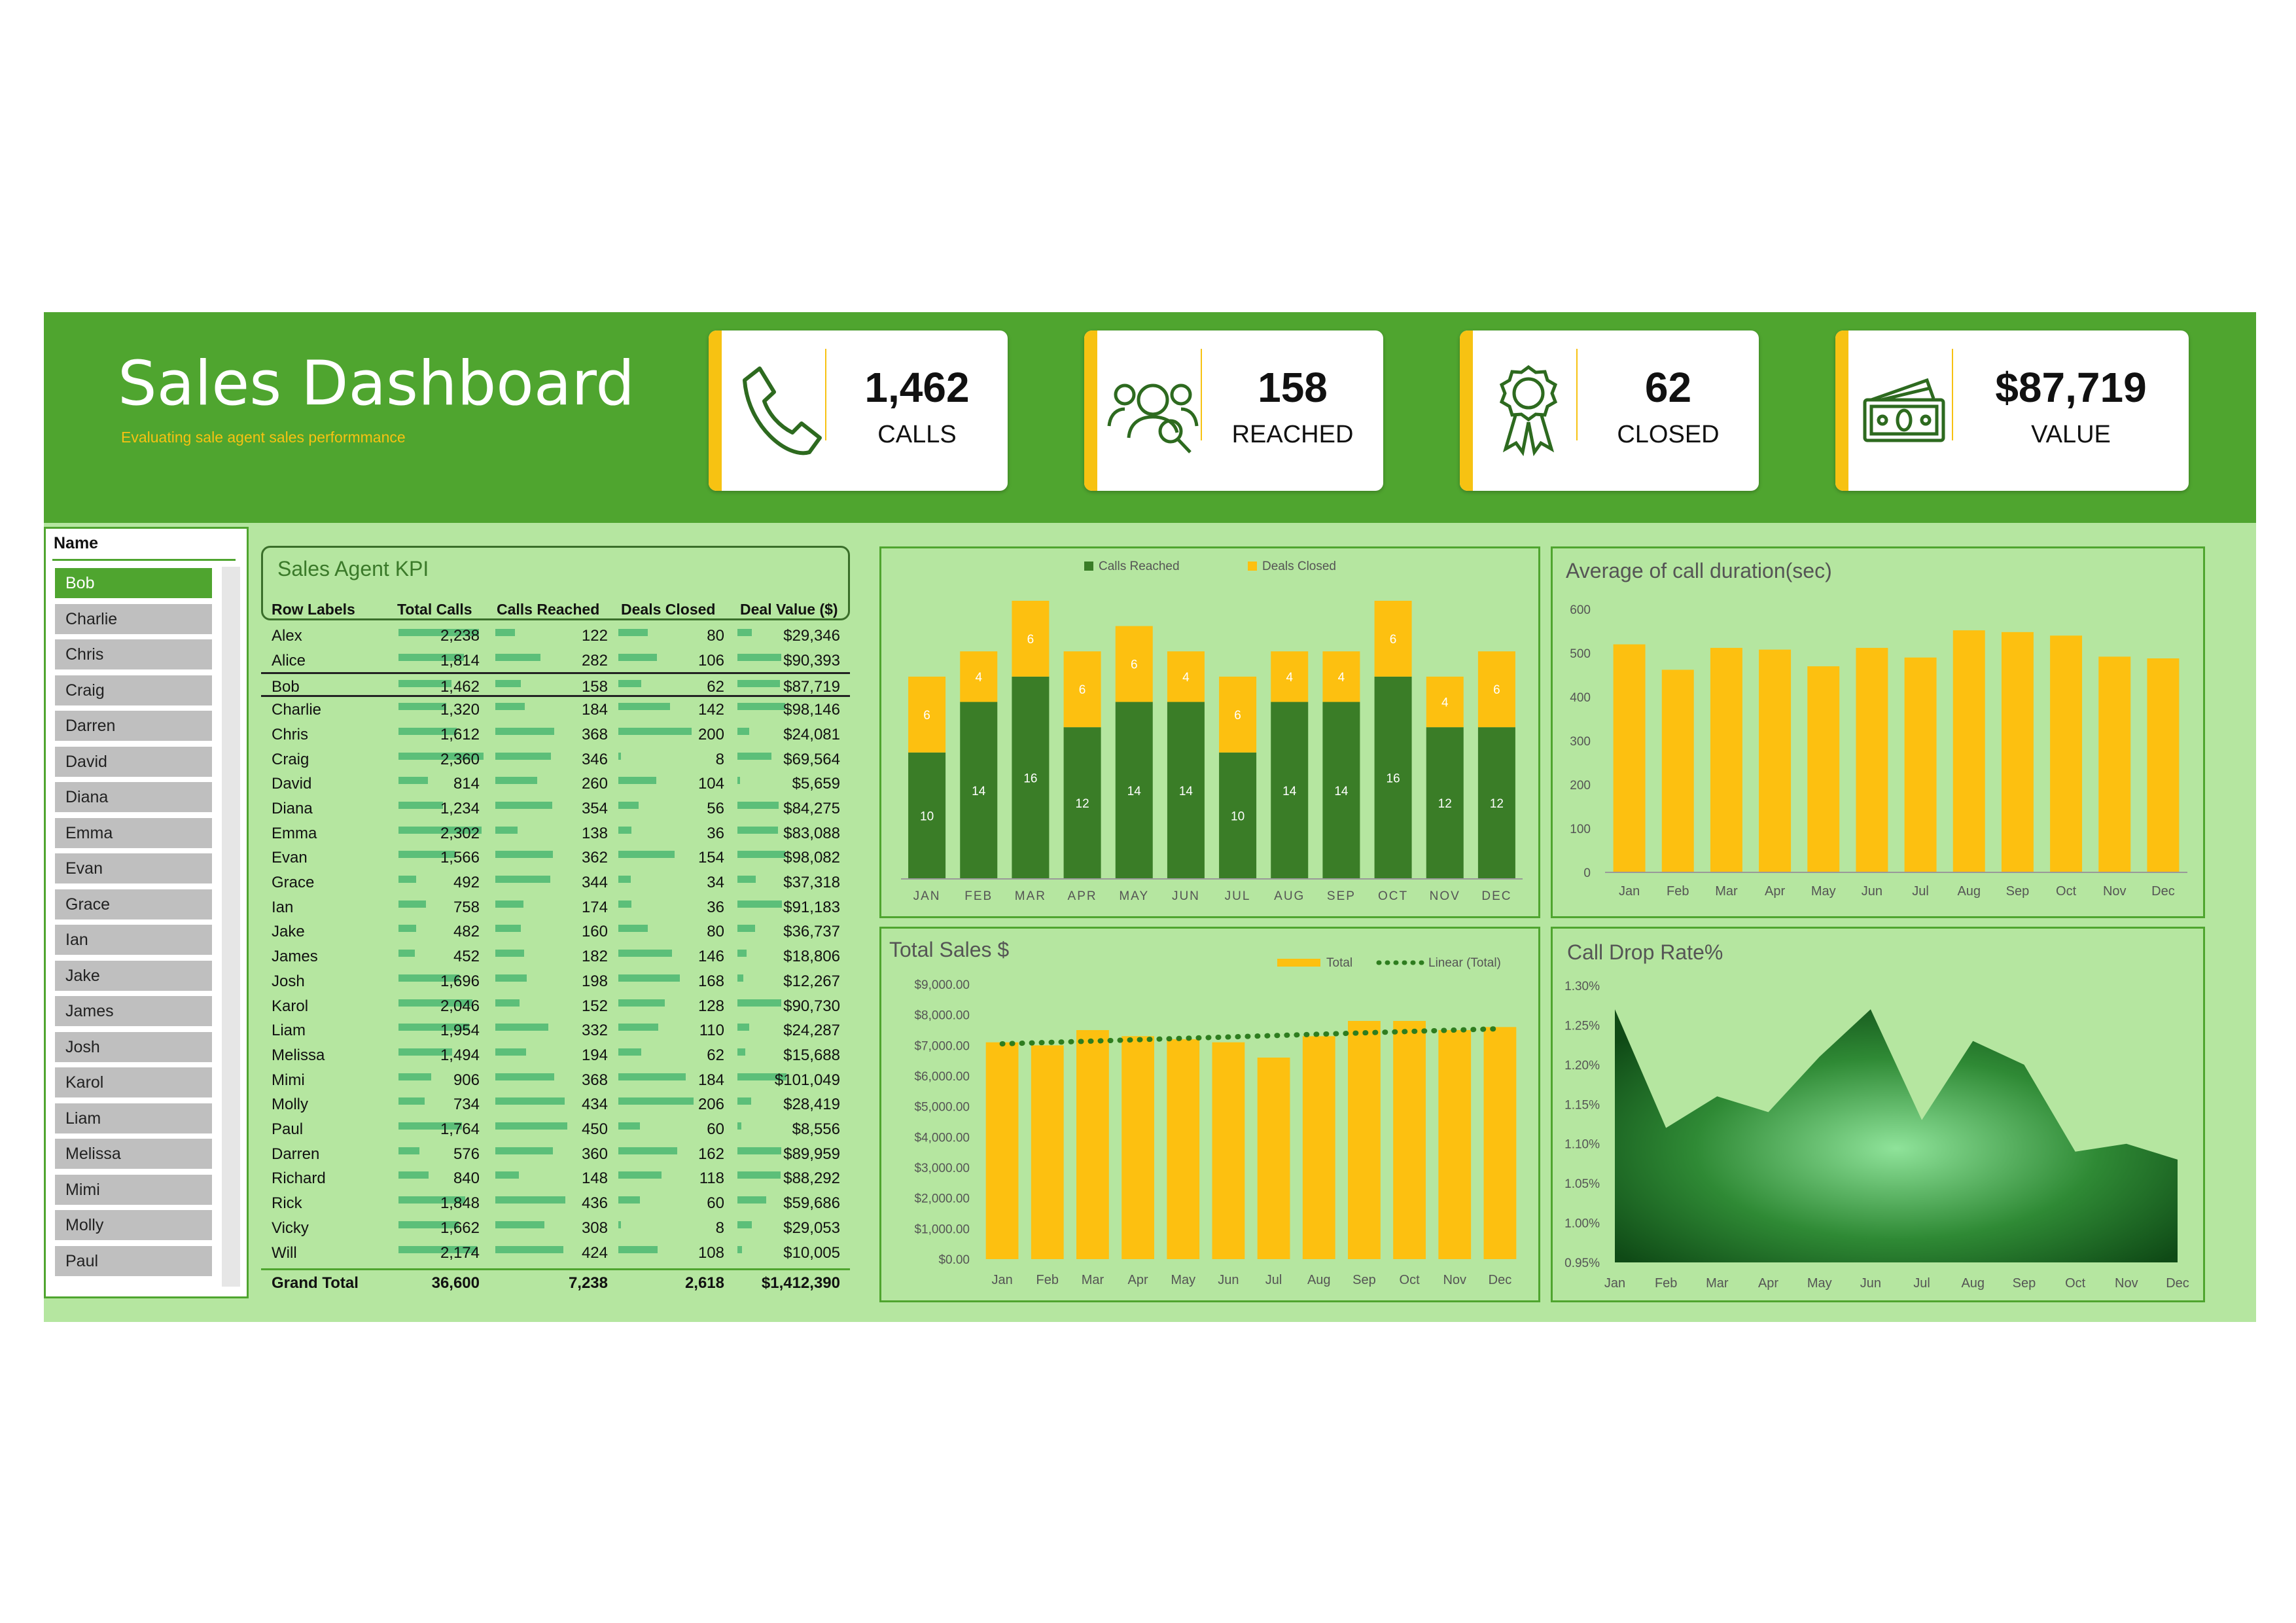  Describe the element at coordinates (1292, 434) in the screenshot. I see `kpi-label: REACHED` at that location.